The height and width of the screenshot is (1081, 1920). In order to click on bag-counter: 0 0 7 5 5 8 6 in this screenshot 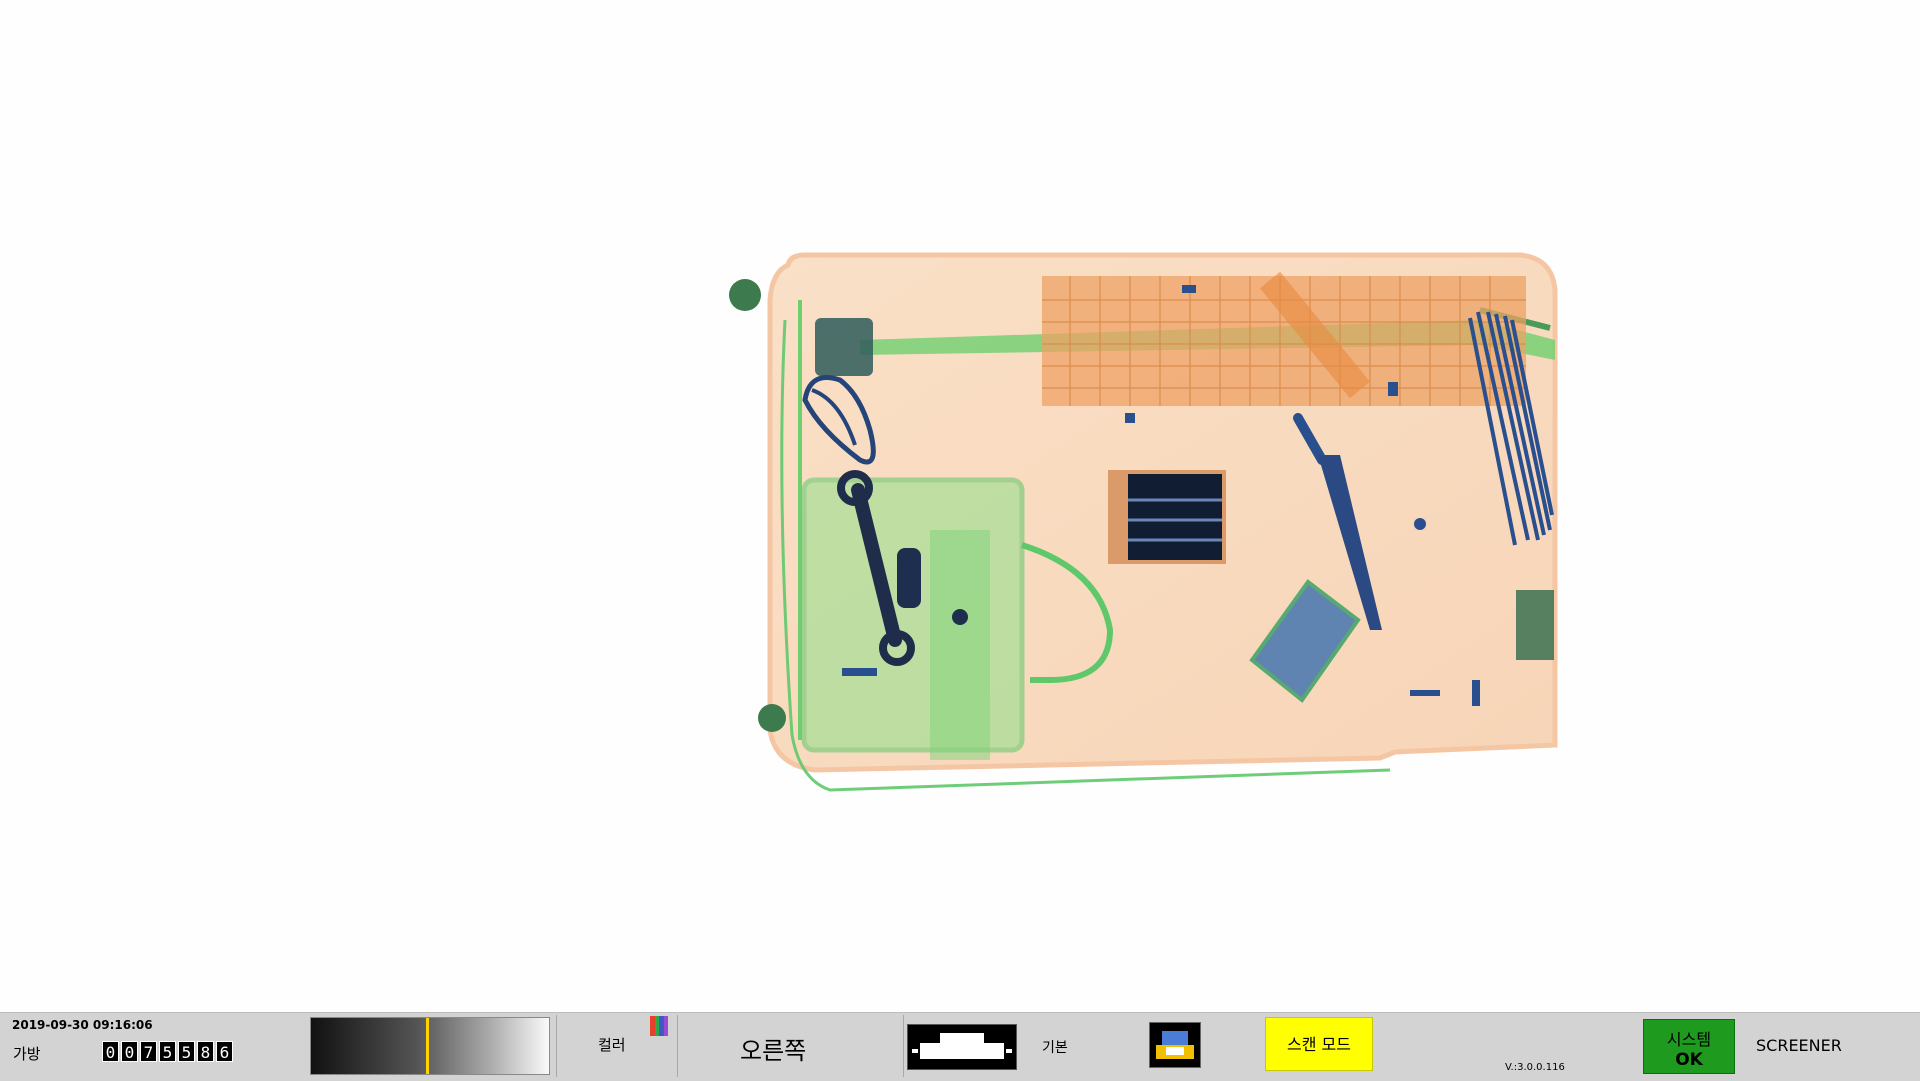, I will do `click(167, 1051)`.